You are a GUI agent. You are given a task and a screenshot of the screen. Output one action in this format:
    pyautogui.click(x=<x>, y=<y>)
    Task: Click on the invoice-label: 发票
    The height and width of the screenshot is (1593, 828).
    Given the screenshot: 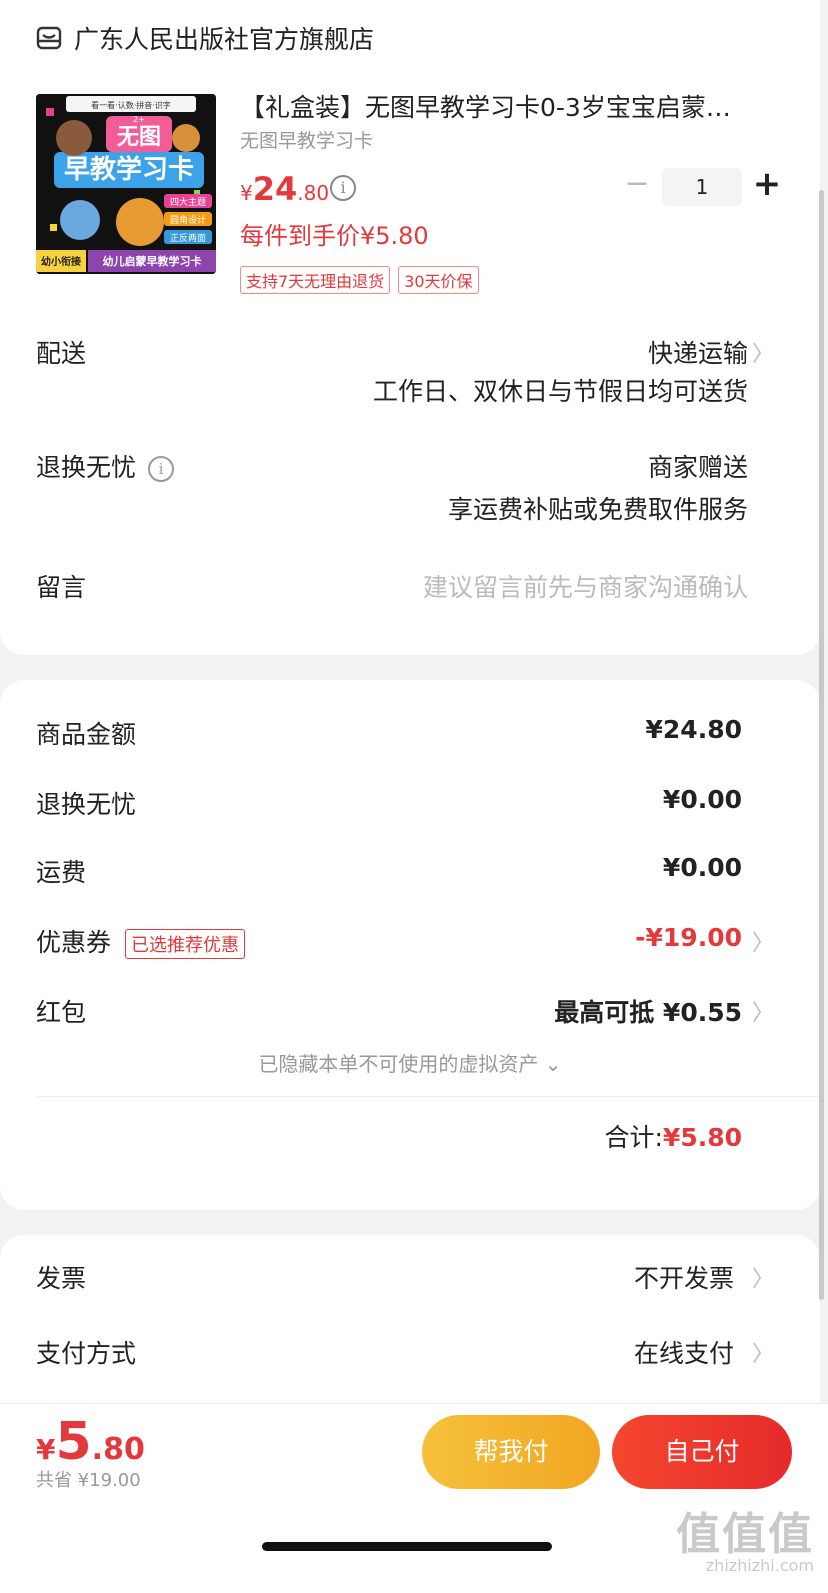 What is the action you would take?
    pyautogui.click(x=61, y=1278)
    